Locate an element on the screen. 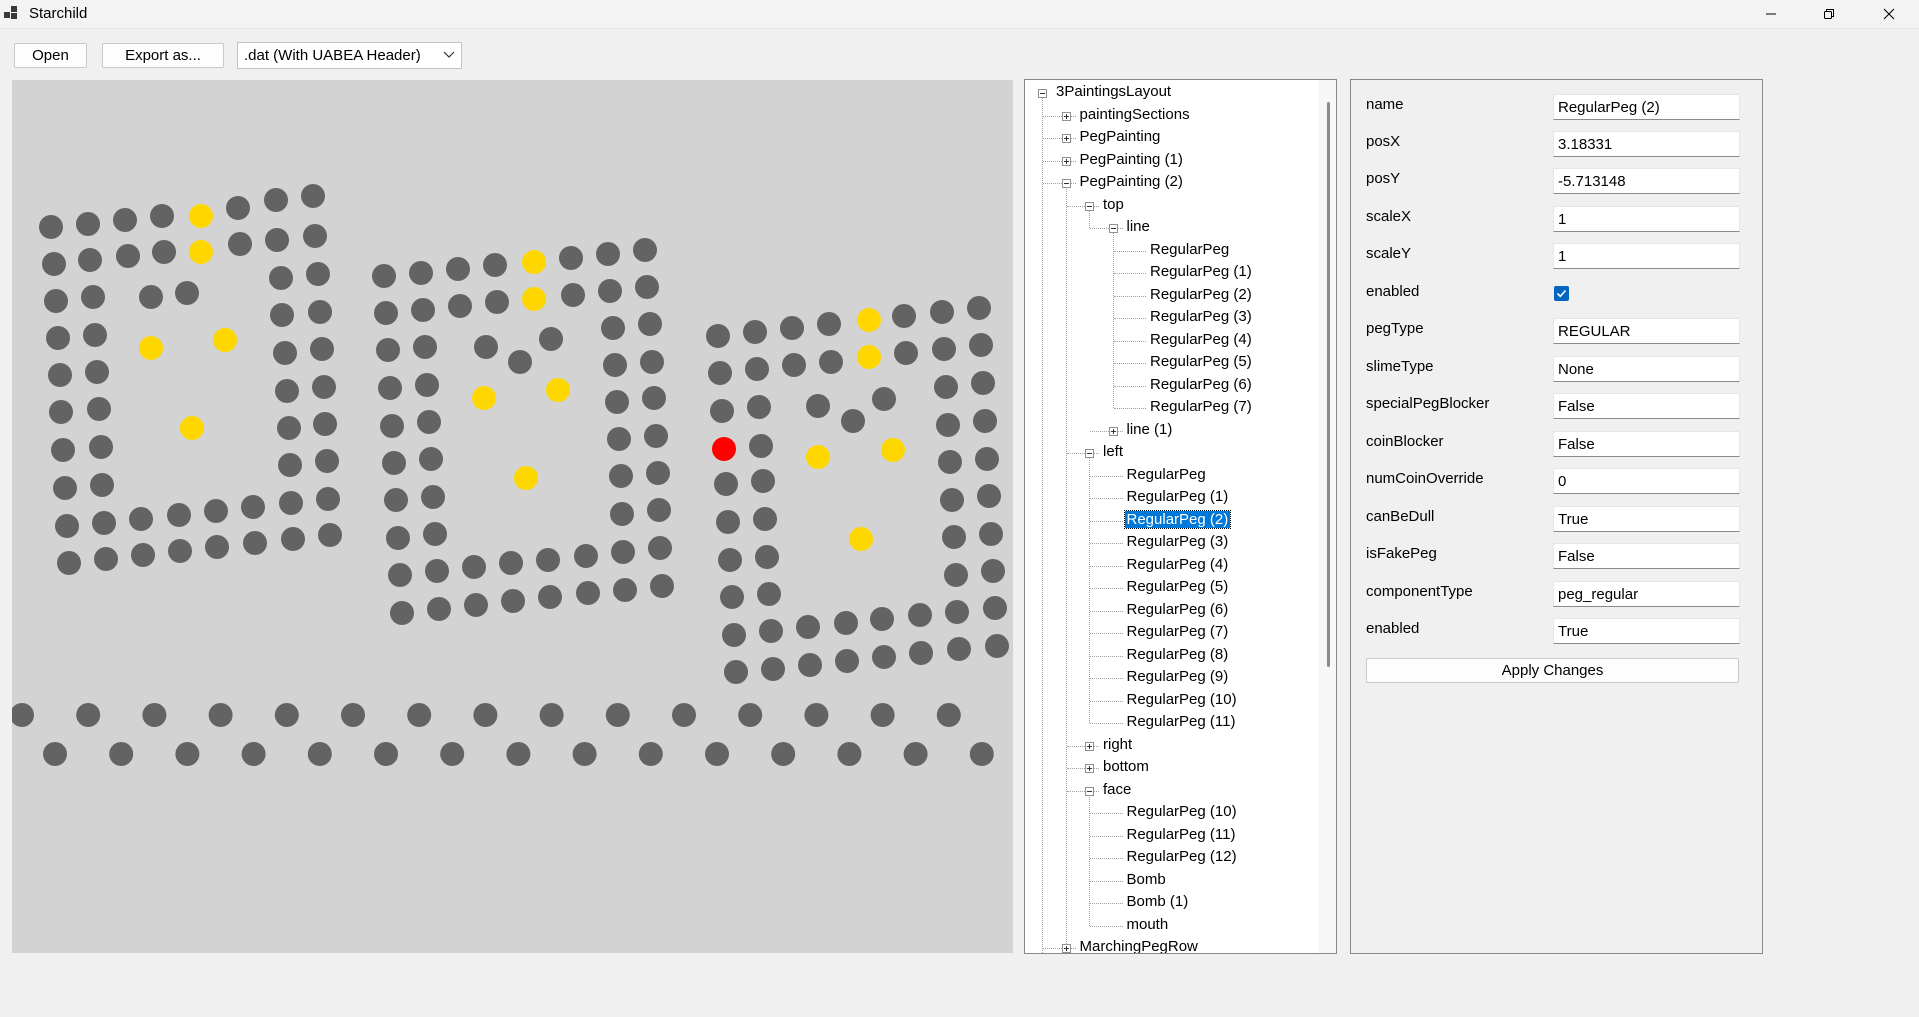  specialpegblocker-field is located at coordinates (1646, 406).